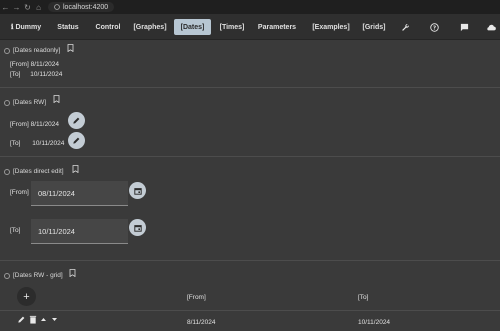 The image size is (500, 331). I want to click on tab-parameters: Parameters, so click(277, 27).